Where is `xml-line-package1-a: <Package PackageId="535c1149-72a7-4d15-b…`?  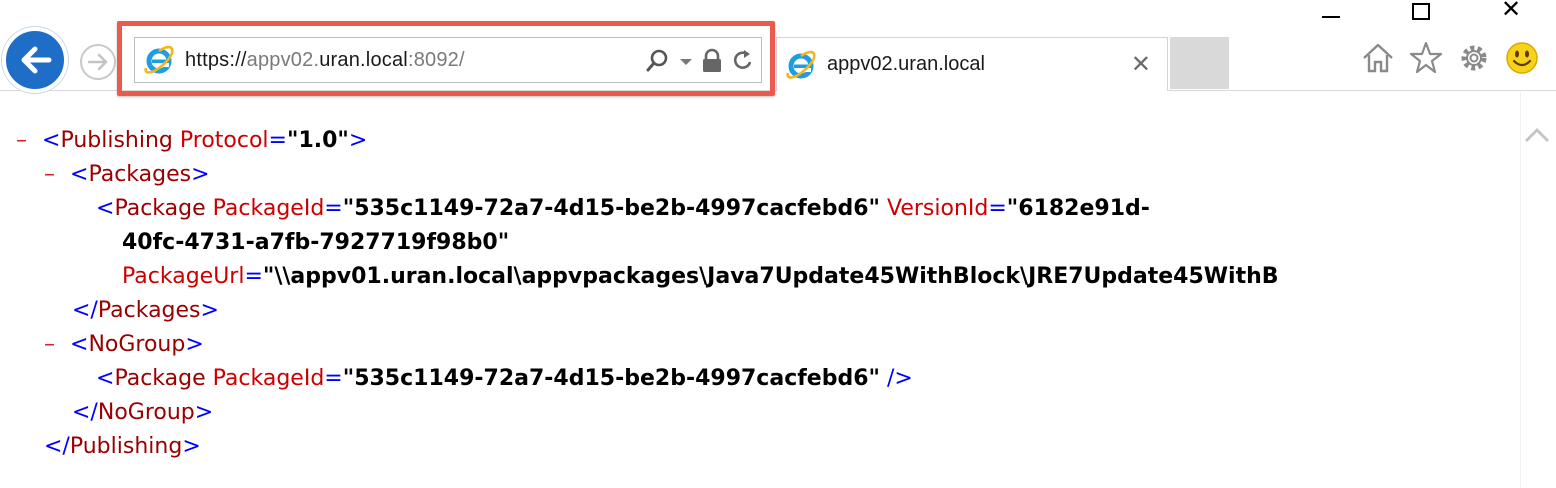 xml-line-package1-a: <Package PackageId="535c1149-72a7-4d15-b… is located at coordinates (623, 209).